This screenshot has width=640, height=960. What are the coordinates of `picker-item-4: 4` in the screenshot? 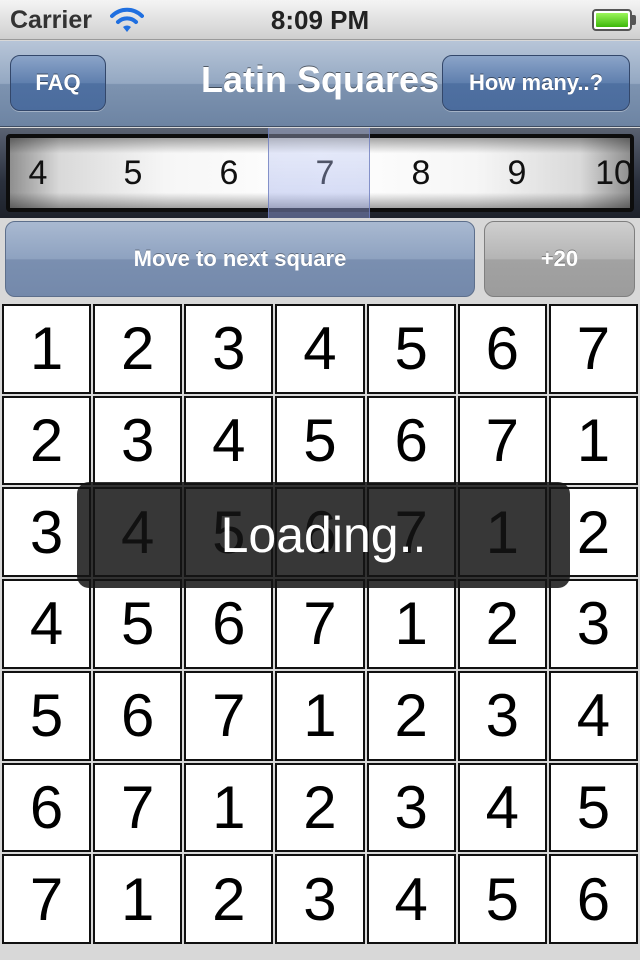 It's located at (48, 173).